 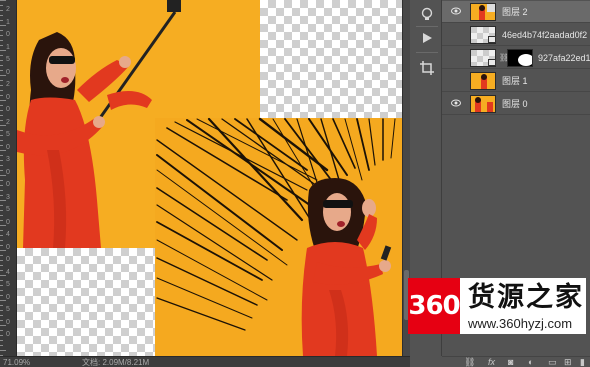 I want to click on trash-icon: ▮, so click(x=582, y=362).